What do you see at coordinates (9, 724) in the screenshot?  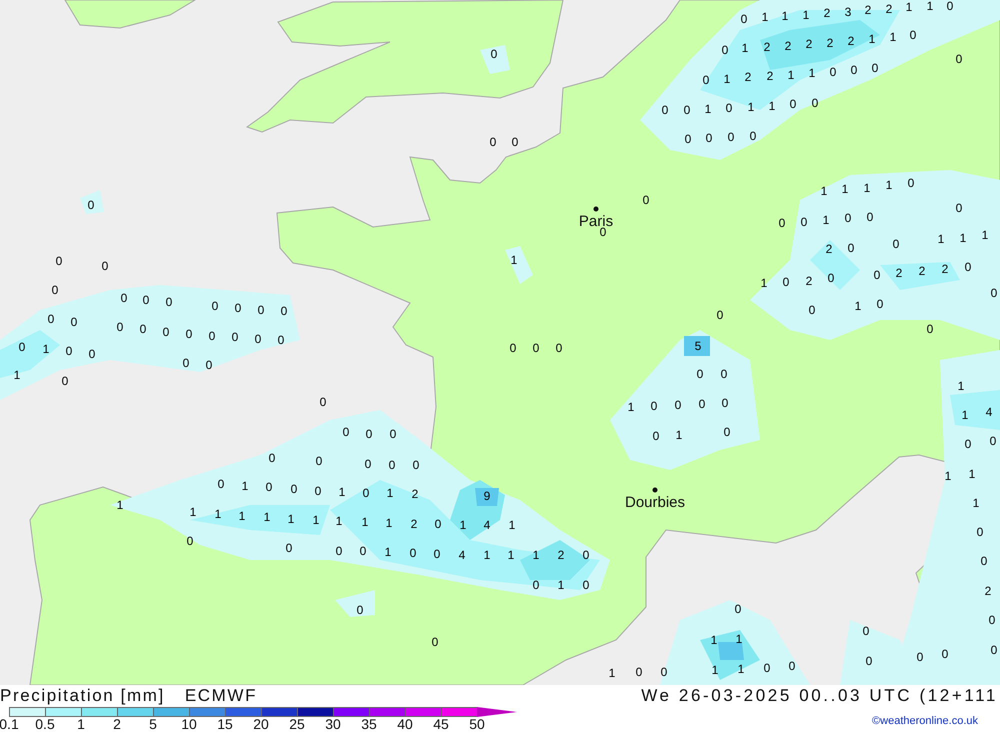 I see `scale-label: 0.1` at bounding box center [9, 724].